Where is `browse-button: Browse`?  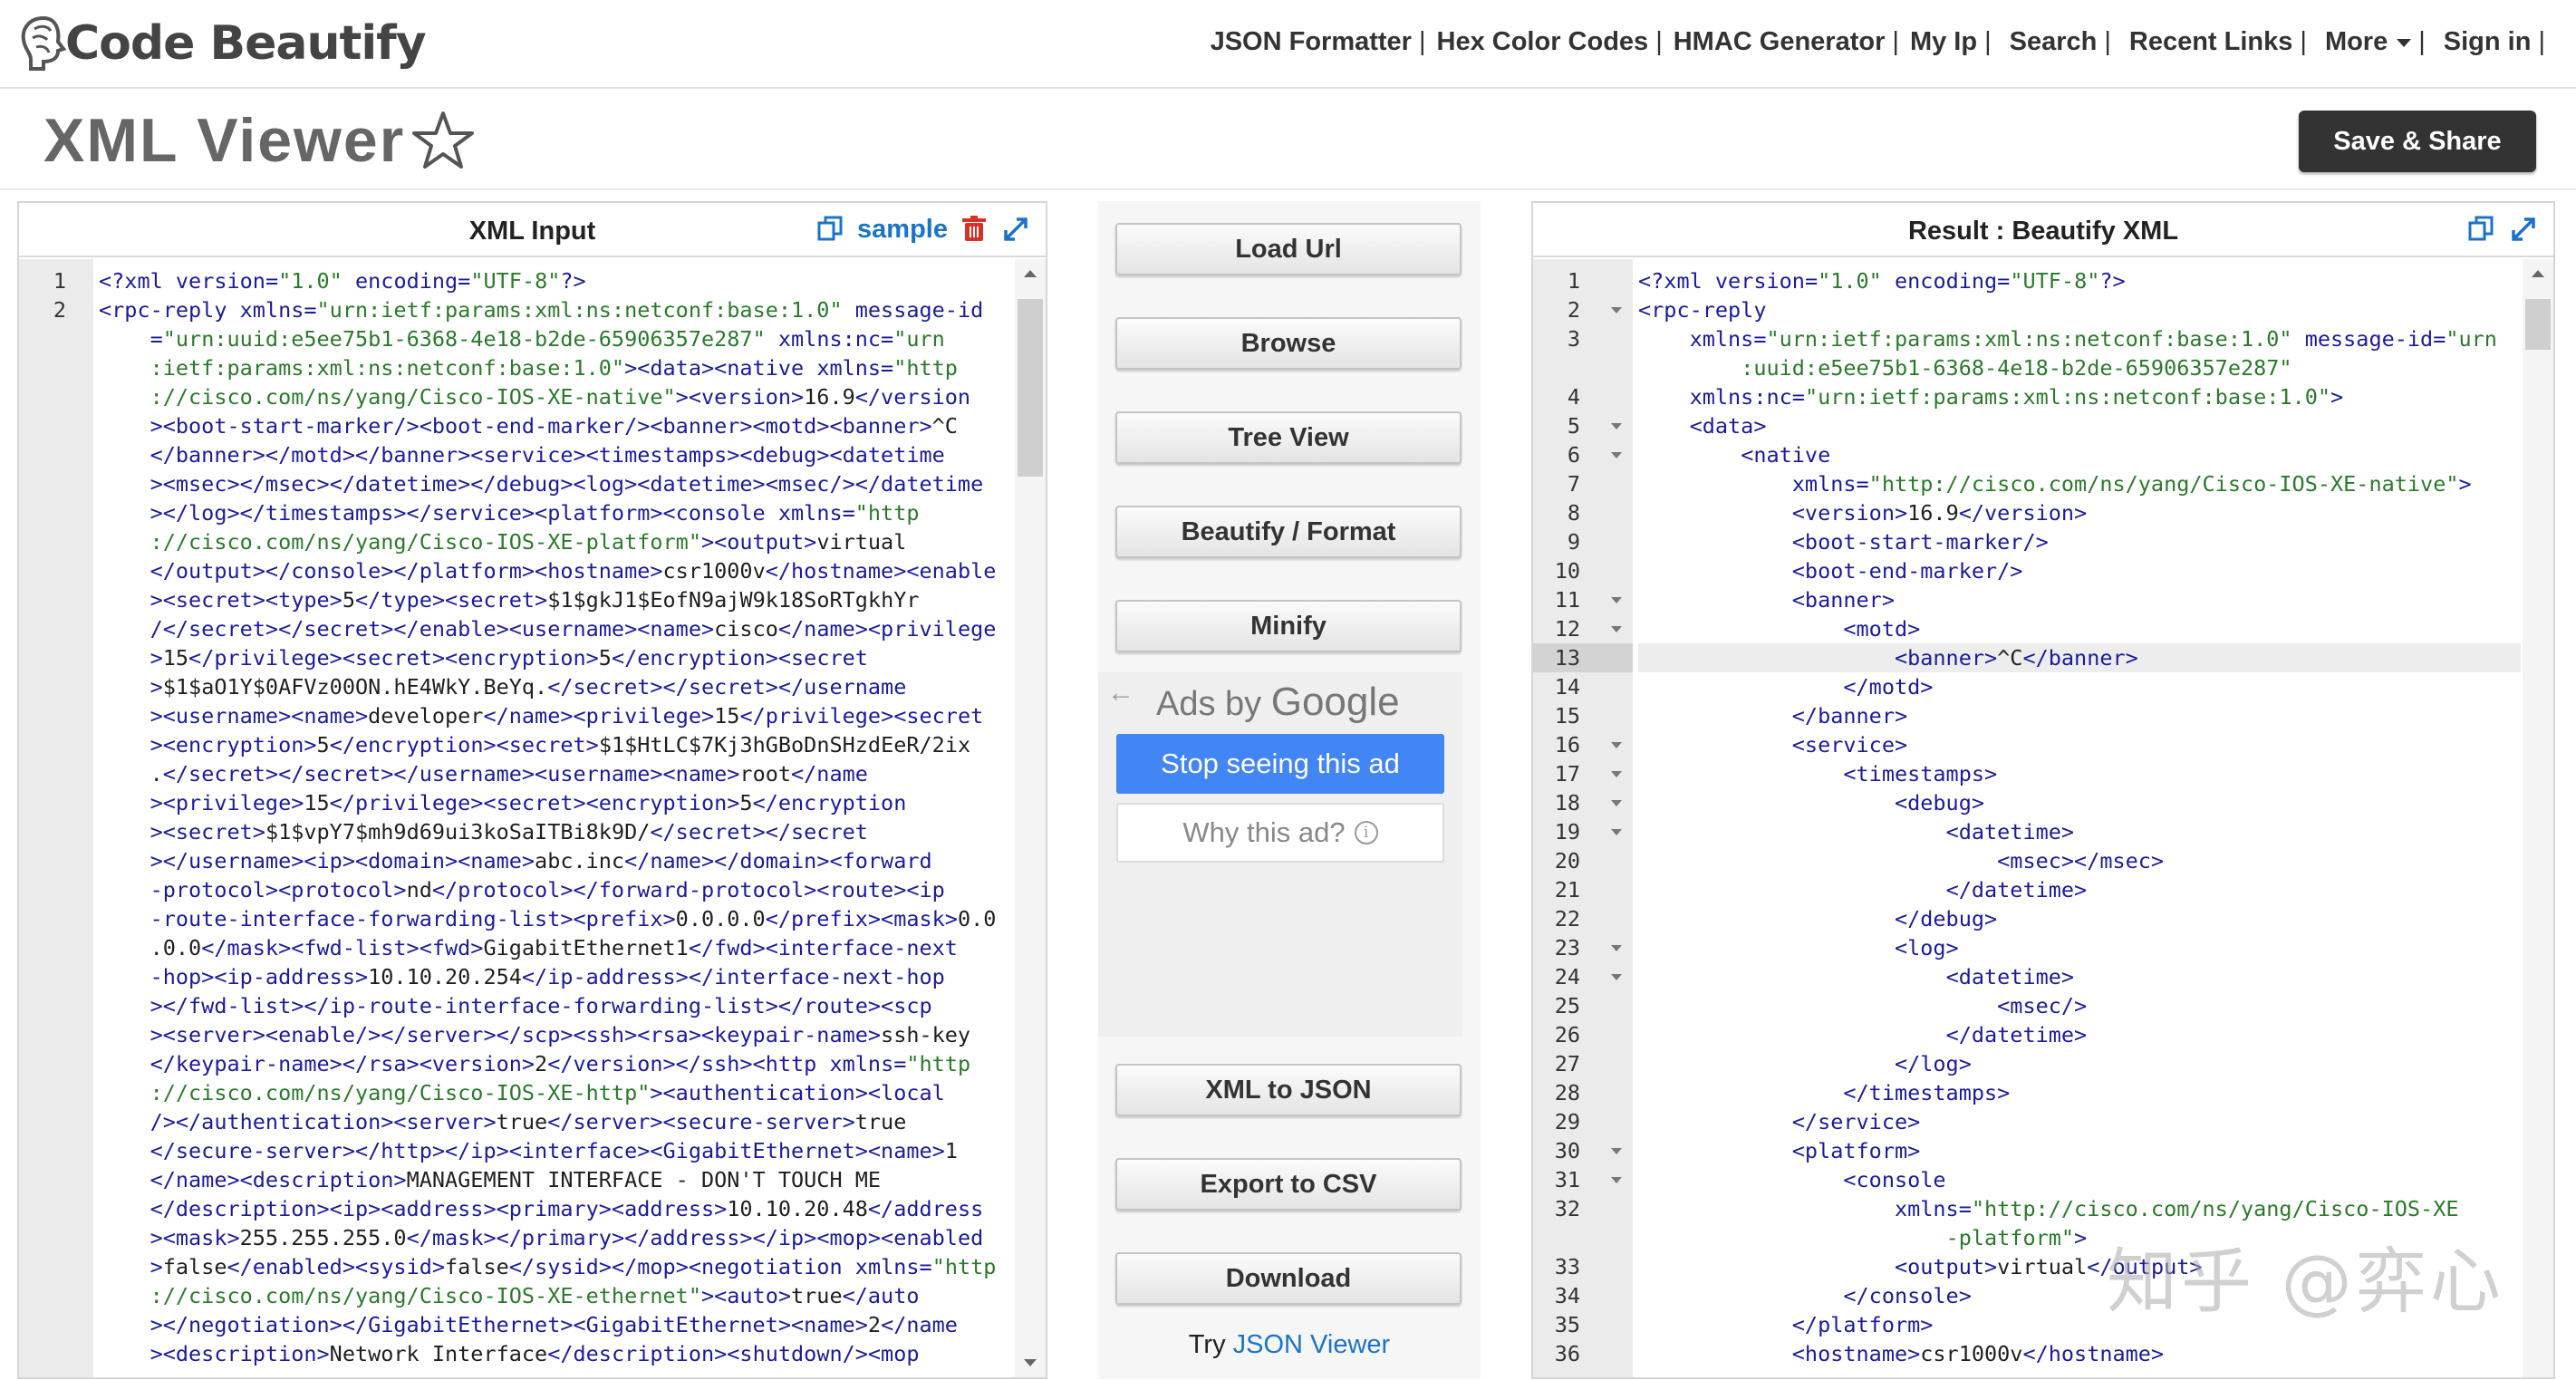
browse-button: Browse is located at coordinates (1288, 344).